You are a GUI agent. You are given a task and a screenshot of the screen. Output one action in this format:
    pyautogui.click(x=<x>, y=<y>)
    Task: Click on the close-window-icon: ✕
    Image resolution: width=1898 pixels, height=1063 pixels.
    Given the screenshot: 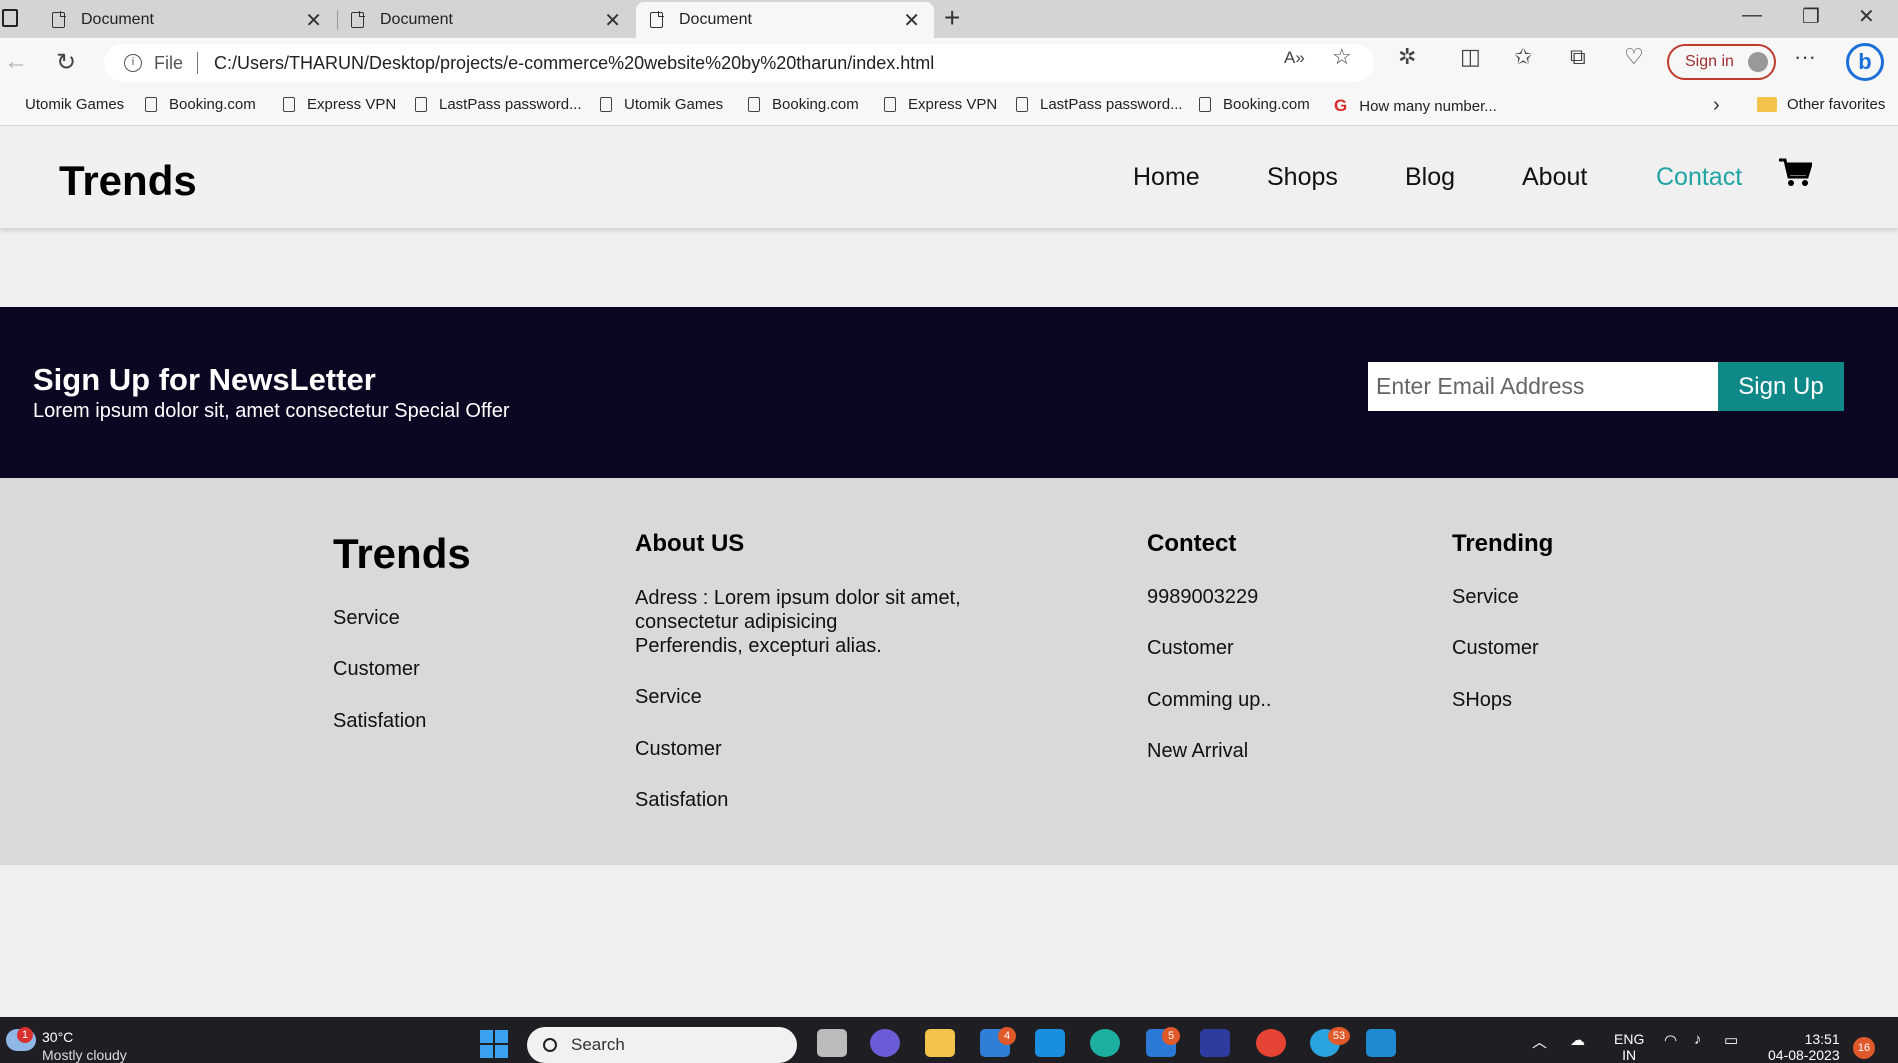 What is the action you would take?
    pyautogui.click(x=1866, y=16)
    